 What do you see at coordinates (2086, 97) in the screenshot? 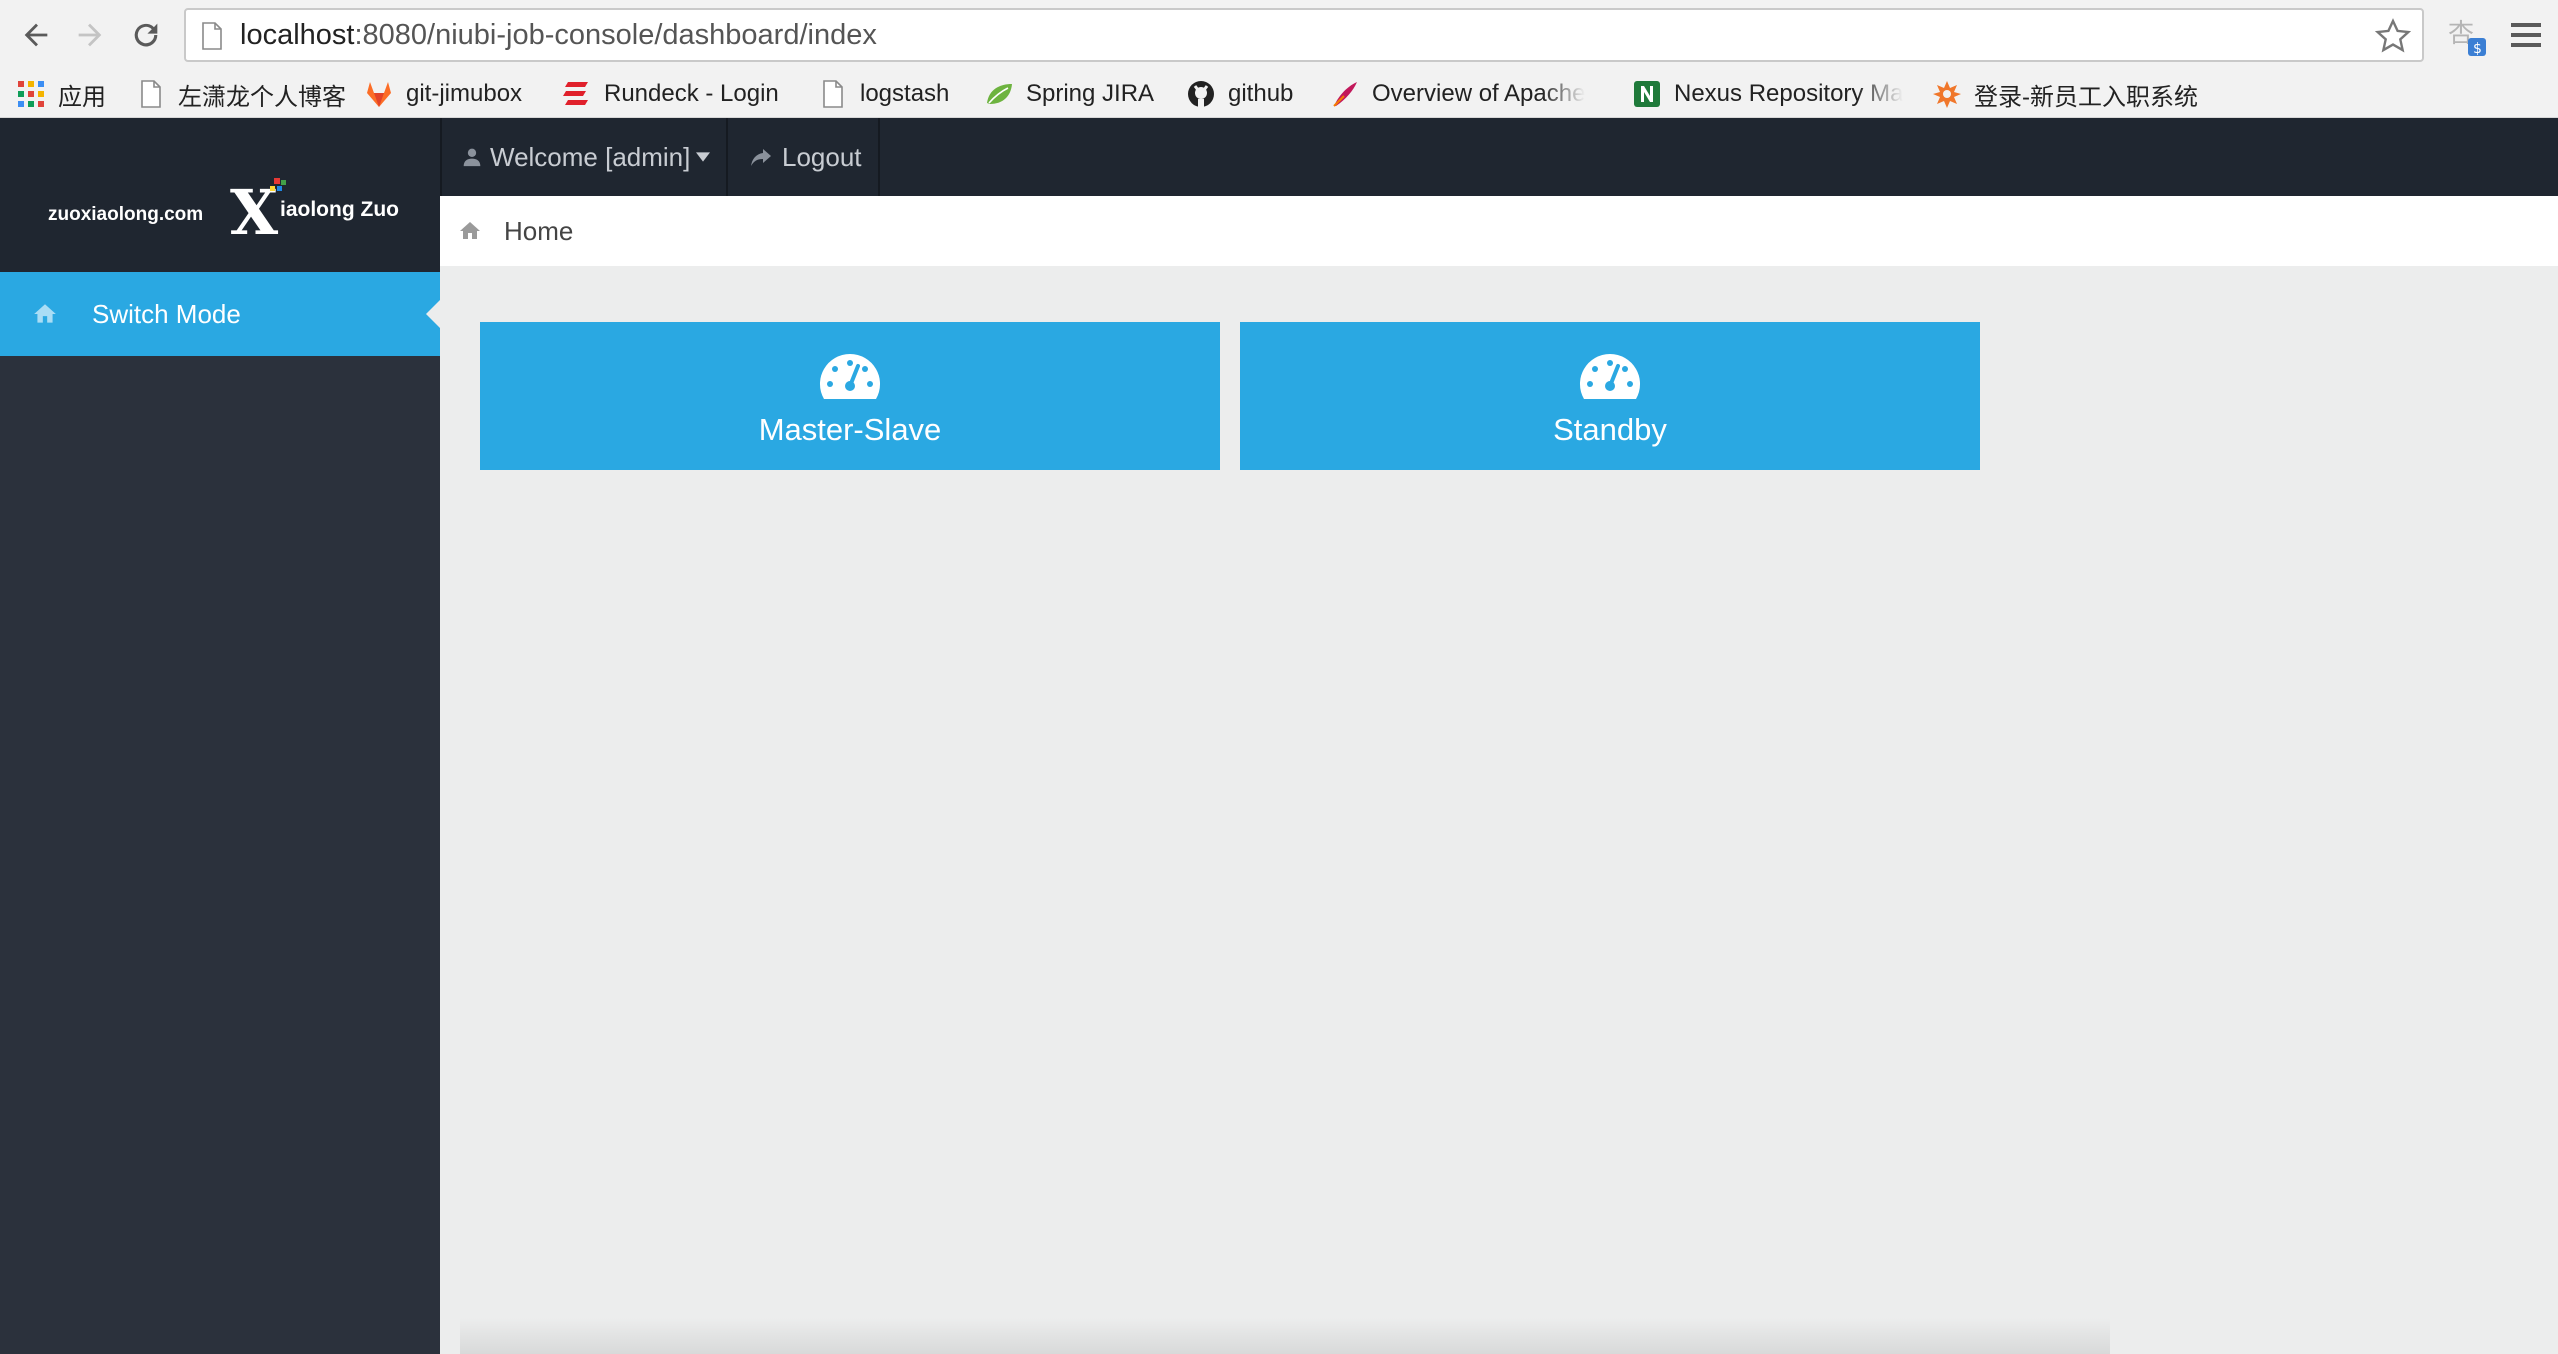
I see `bookmark-label: 登录-新员工入职系统` at bounding box center [2086, 97].